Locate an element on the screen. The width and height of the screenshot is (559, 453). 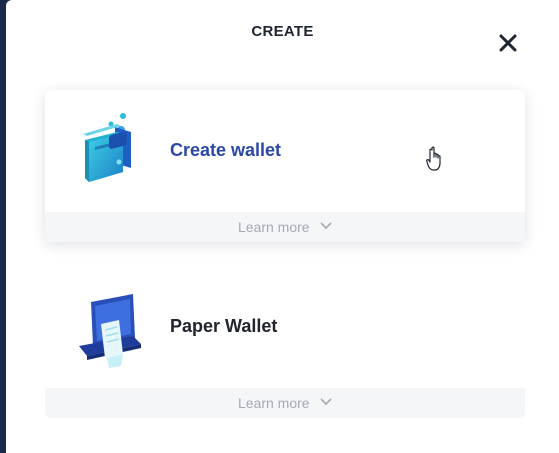
paper-wallet-label: Paper Wallet is located at coordinates (224, 326).